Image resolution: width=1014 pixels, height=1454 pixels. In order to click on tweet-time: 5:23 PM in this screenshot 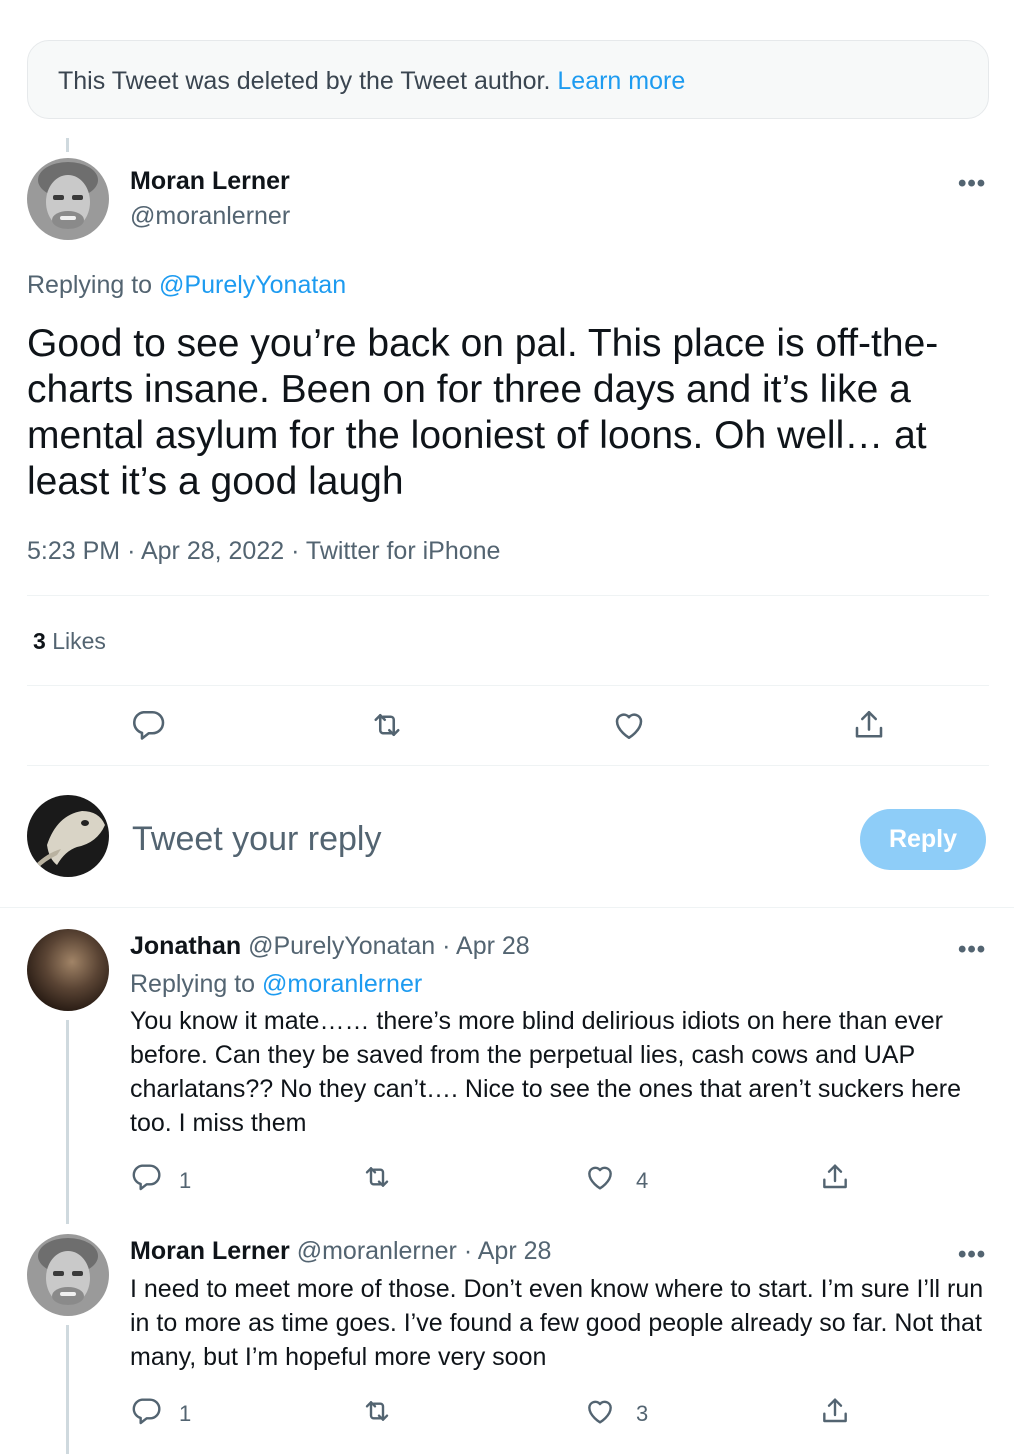, I will do `click(73, 551)`.